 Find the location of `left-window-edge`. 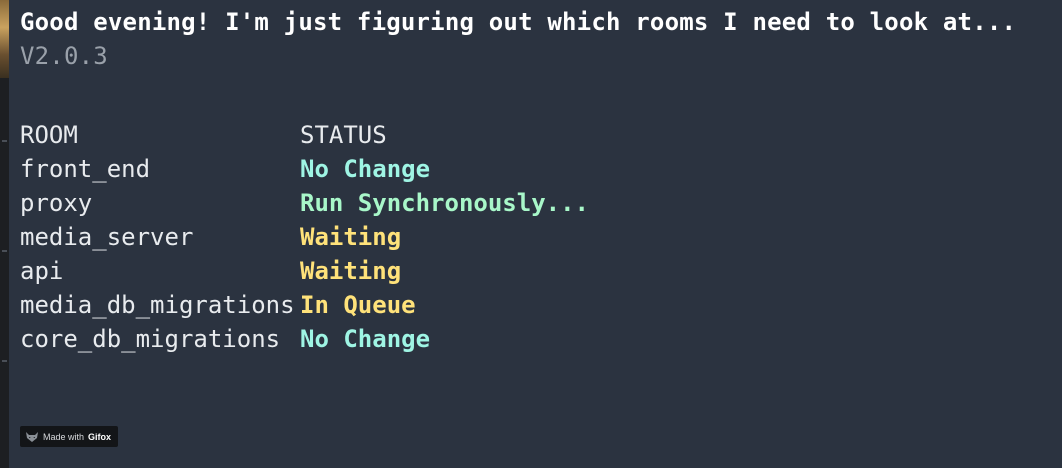

left-window-edge is located at coordinates (4, 234).